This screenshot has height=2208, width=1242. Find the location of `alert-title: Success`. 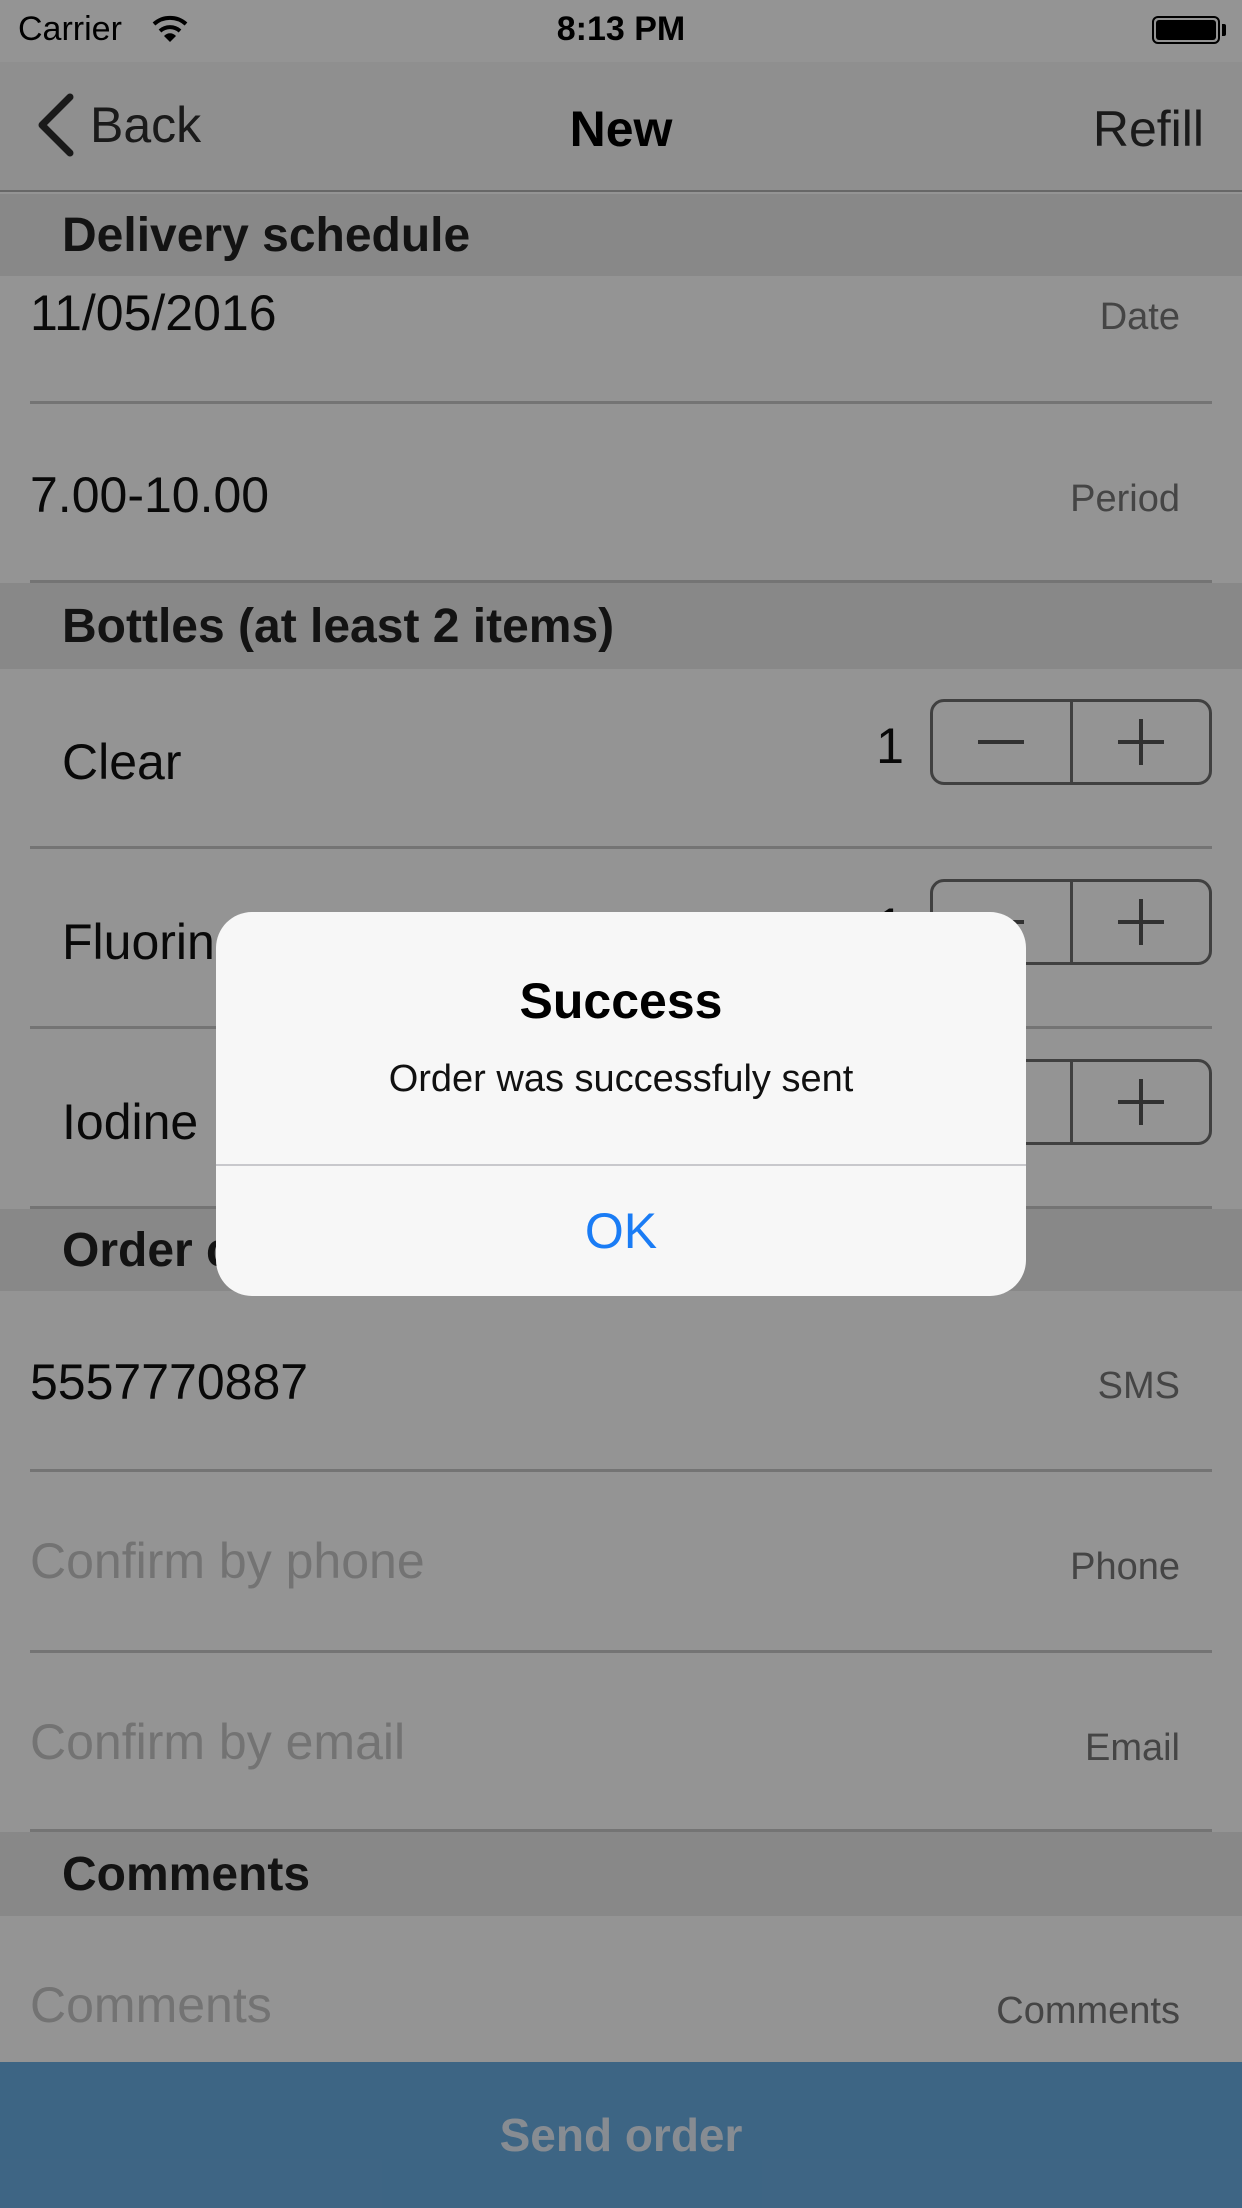

alert-title: Success is located at coordinates (621, 1001).